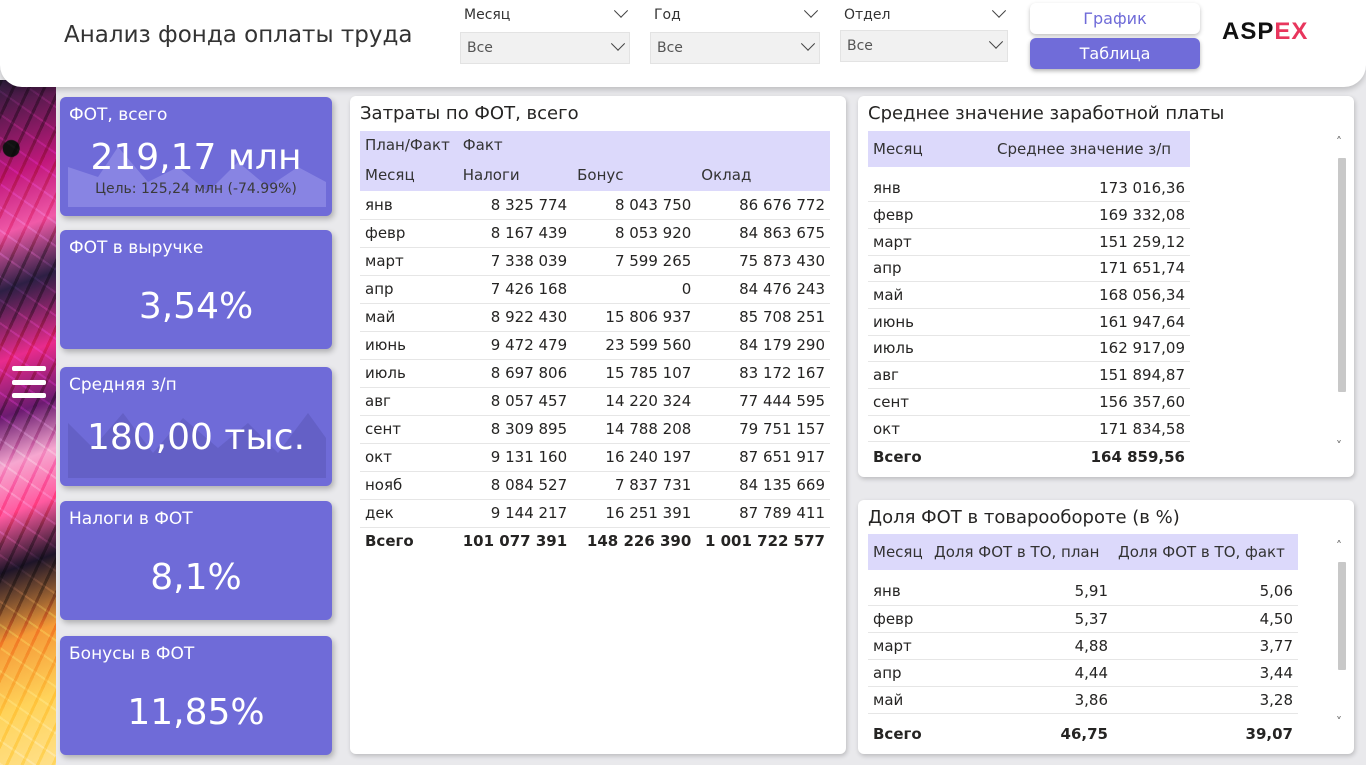  What do you see at coordinates (1205, 673) in the screenshot?
I see `value-cell: 3,44` at bounding box center [1205, 673].